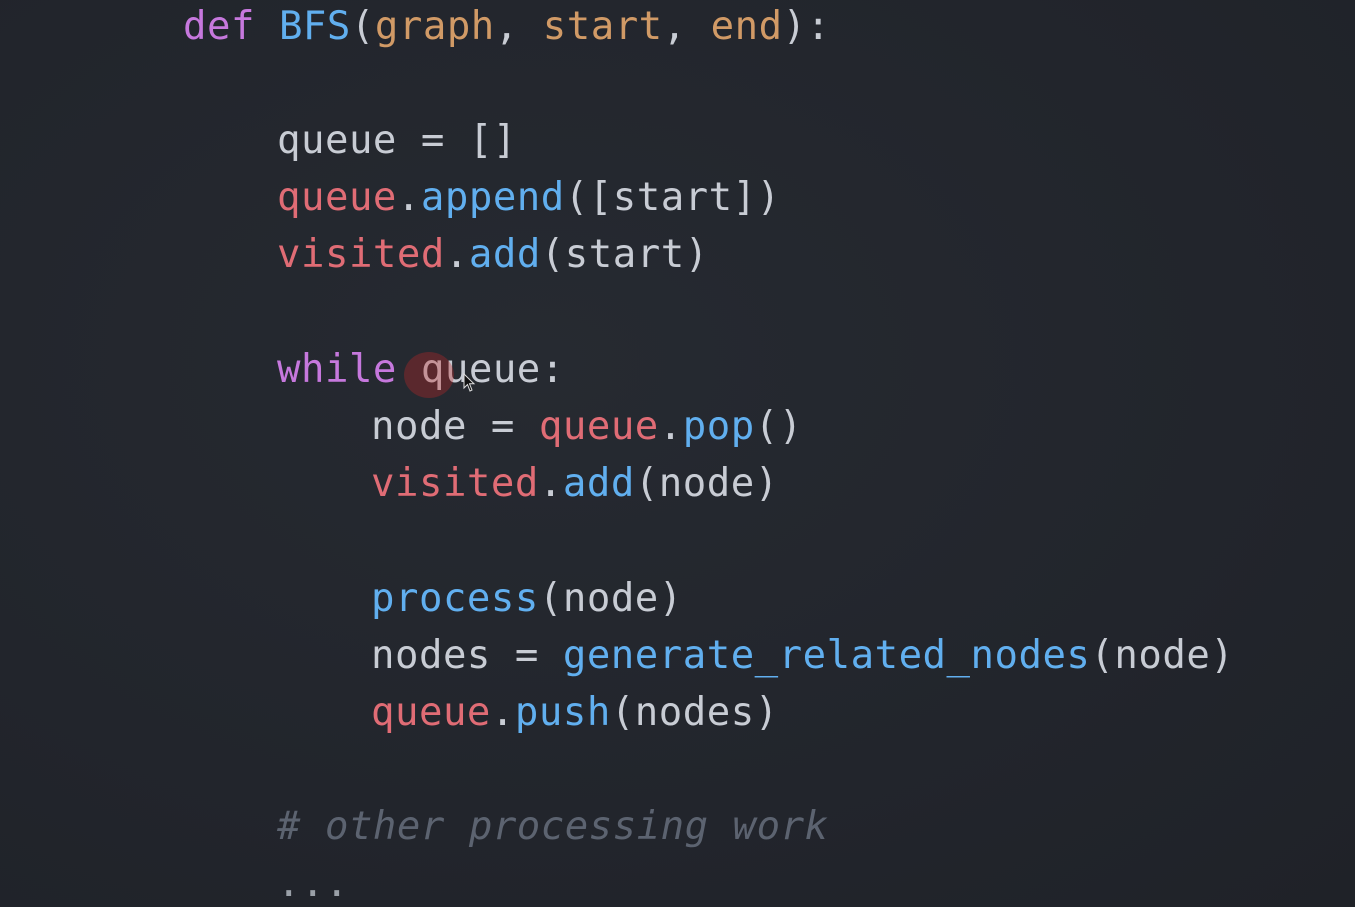 The image size is (1355, 907). I want to click on code-line: # other processing work, so click(553, 827).